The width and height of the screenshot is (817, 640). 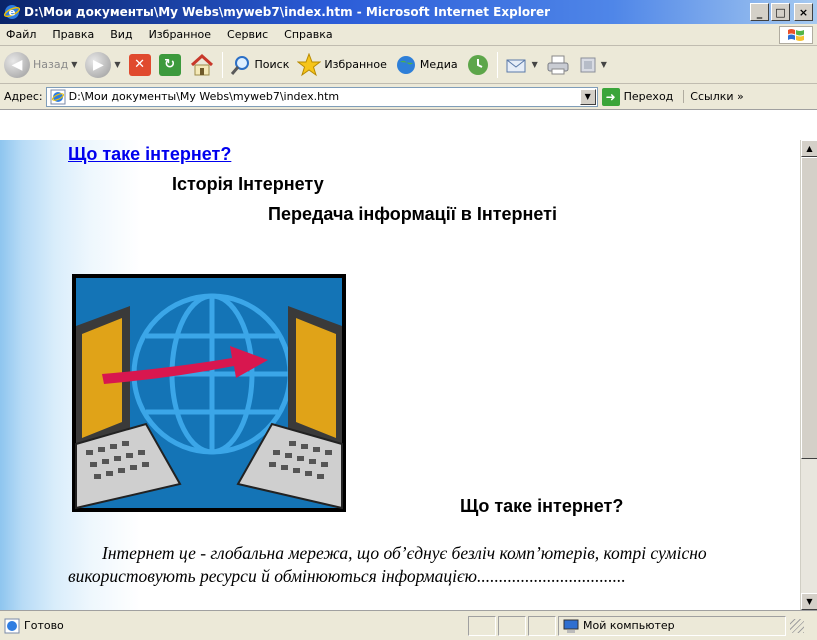 I want to click on menu-bar: Файл Правка Вид Избранное Сервис Справка, so click(x=408, y=35).